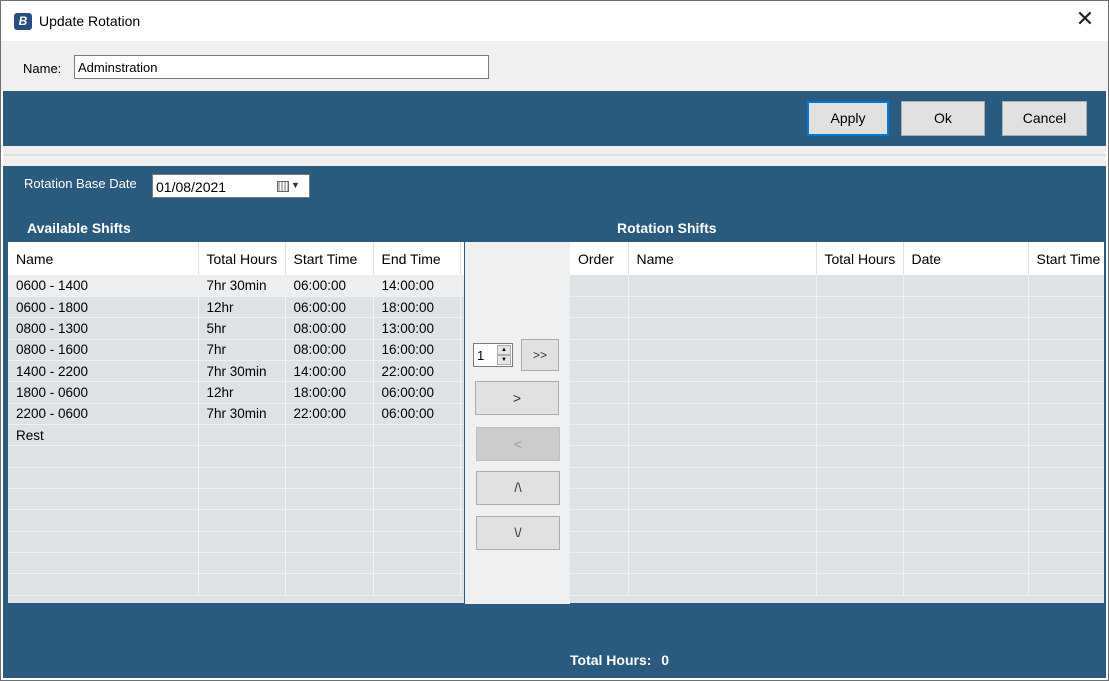  I want to click on move-down-button: \/, so click(518, 533).